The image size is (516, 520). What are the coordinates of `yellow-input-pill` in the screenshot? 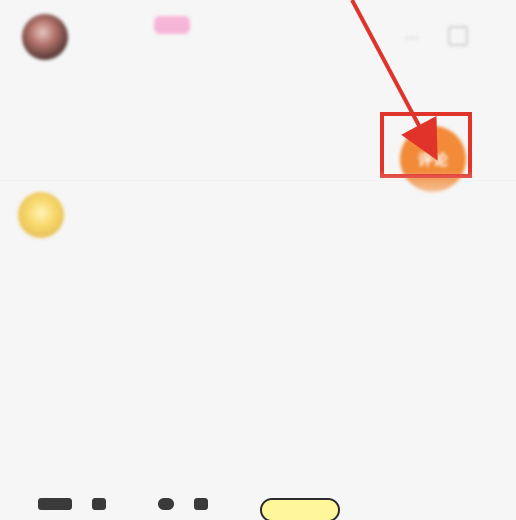 It's located at (300, 509).